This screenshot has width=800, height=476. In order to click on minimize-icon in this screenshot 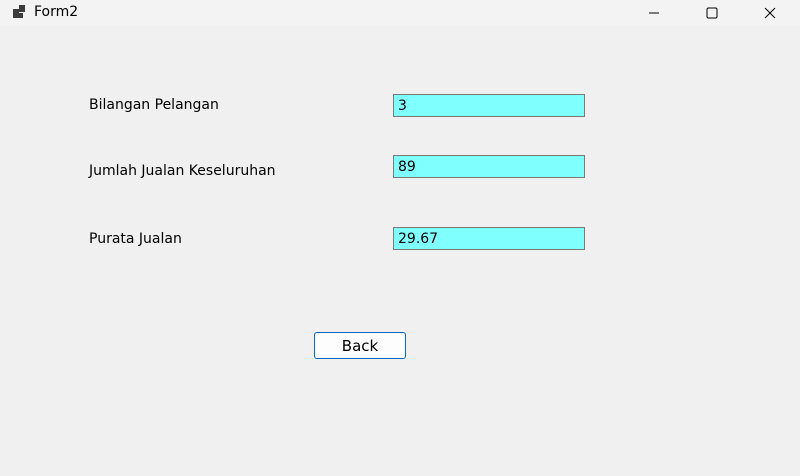, I will do `click(654, 13)`.